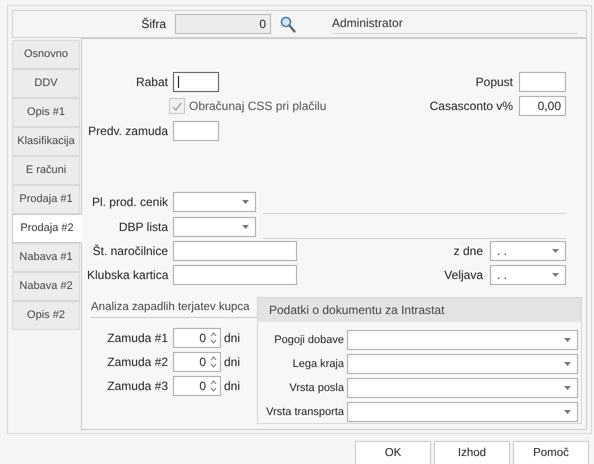 Image resolution: width=594 pixels, height=464 pixels. Describe the element at coordinates (47, 228) in the screenshot. I see `tab: Prodaja #2` at that location.